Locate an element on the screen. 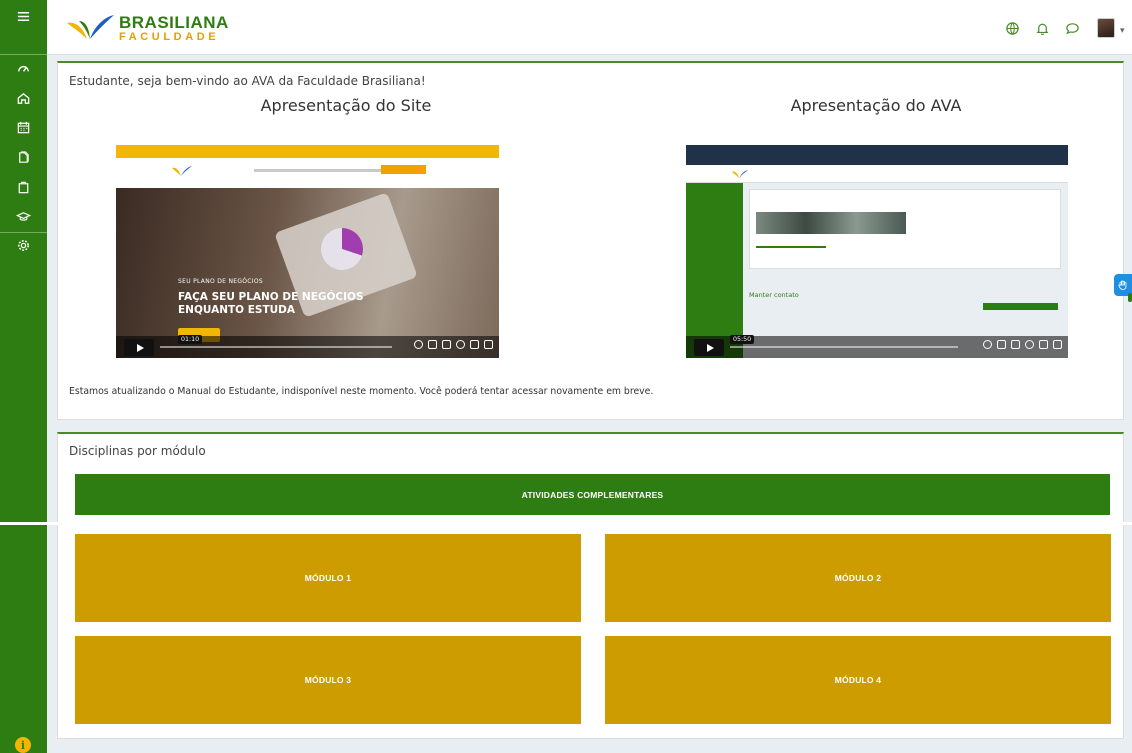  preview-panel is located at coordinates (905, 229).